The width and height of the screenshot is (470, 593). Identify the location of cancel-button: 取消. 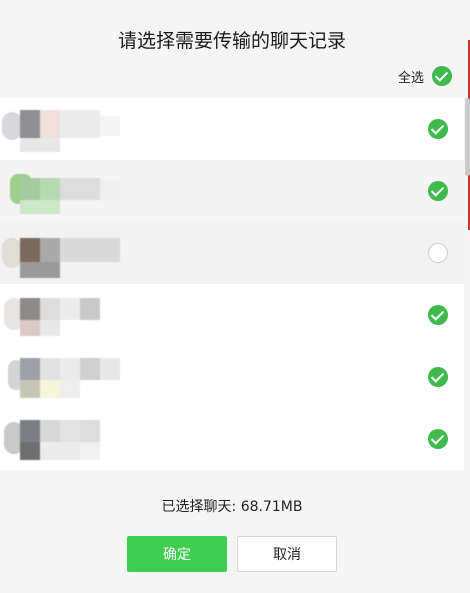
(287, 554).